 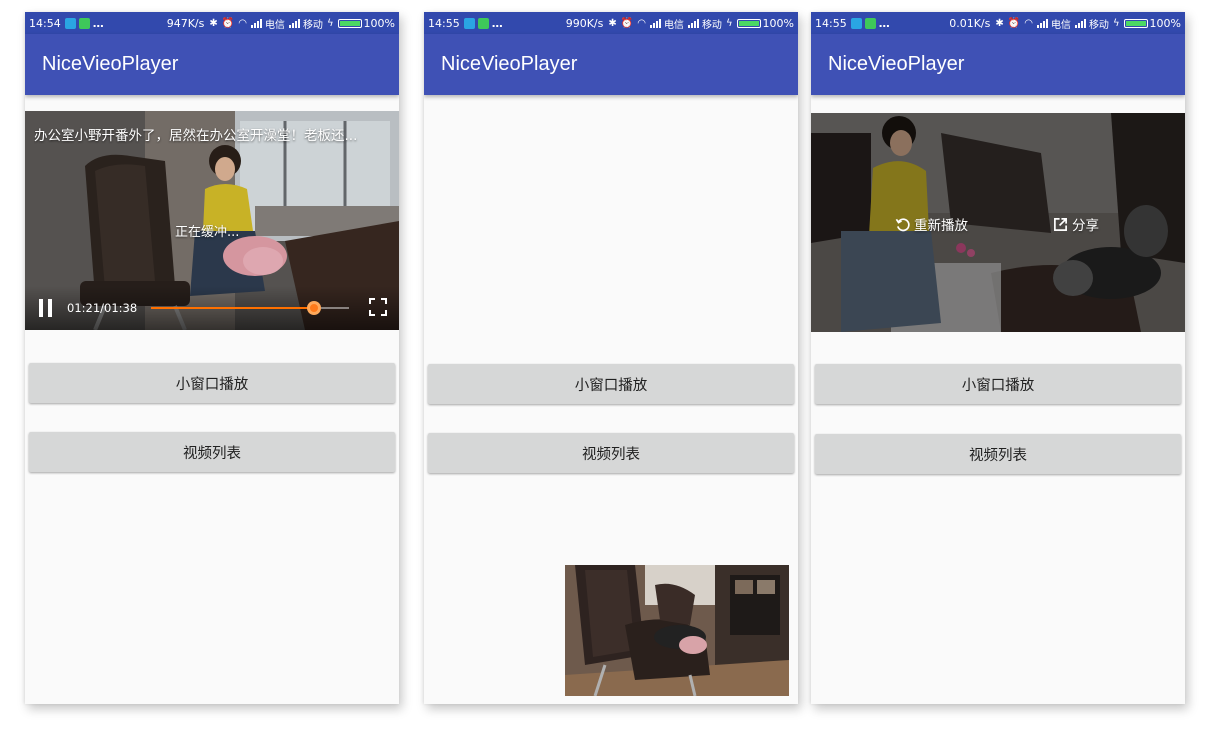 I want to click on pause-button, so click(x=46, y=308).